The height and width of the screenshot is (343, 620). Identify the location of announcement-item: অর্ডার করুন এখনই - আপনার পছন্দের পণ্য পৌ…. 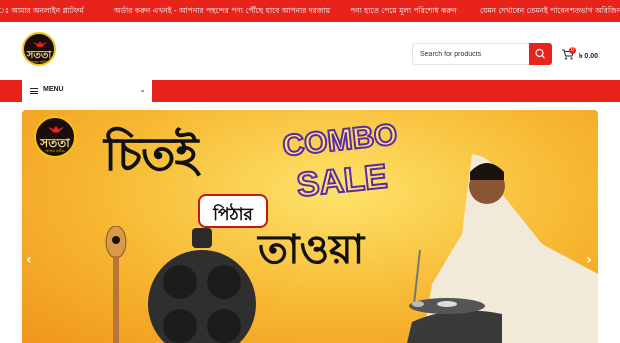
(222, 10).